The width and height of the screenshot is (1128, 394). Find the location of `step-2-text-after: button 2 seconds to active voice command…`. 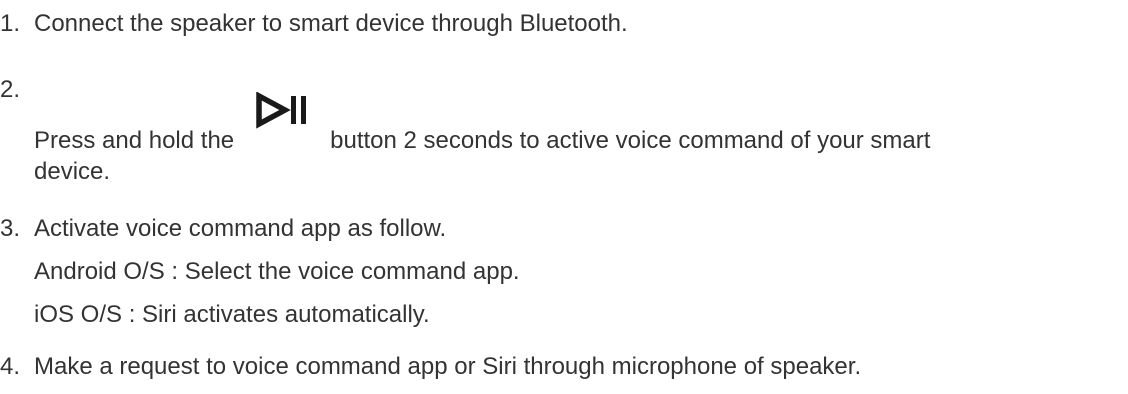

step-2-text-after: button 2 seconds to active voice command… is located at coordinates (630, 140).